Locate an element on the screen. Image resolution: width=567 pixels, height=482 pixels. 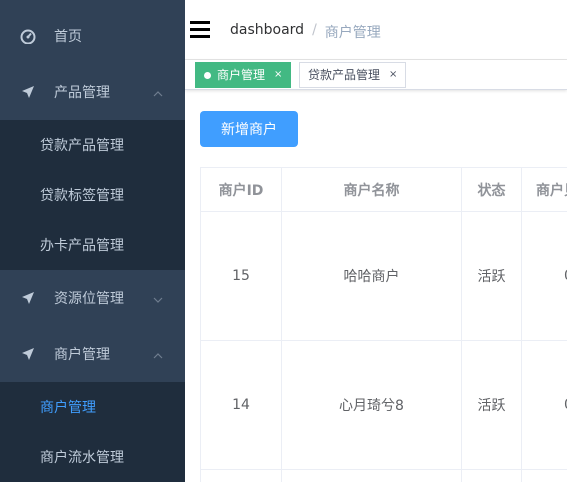
table-header-name: 商户名称 is located at coordinates (372, 190).